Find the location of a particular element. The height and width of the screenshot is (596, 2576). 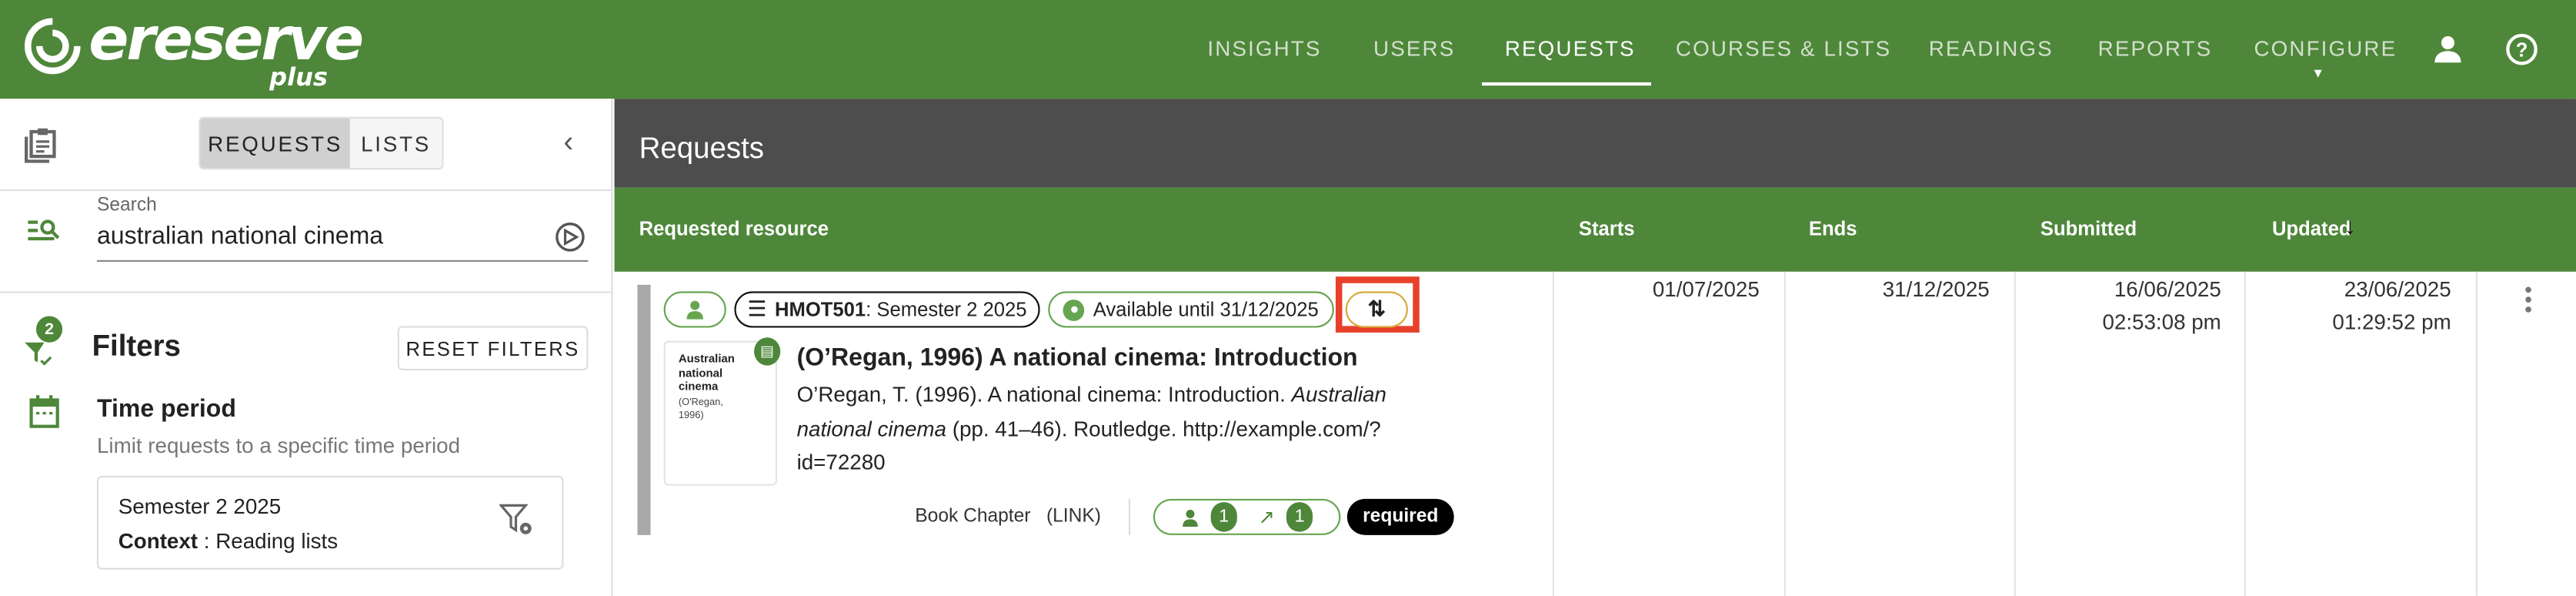

type-label: Book Chapter is located at coordinates (973, 517).